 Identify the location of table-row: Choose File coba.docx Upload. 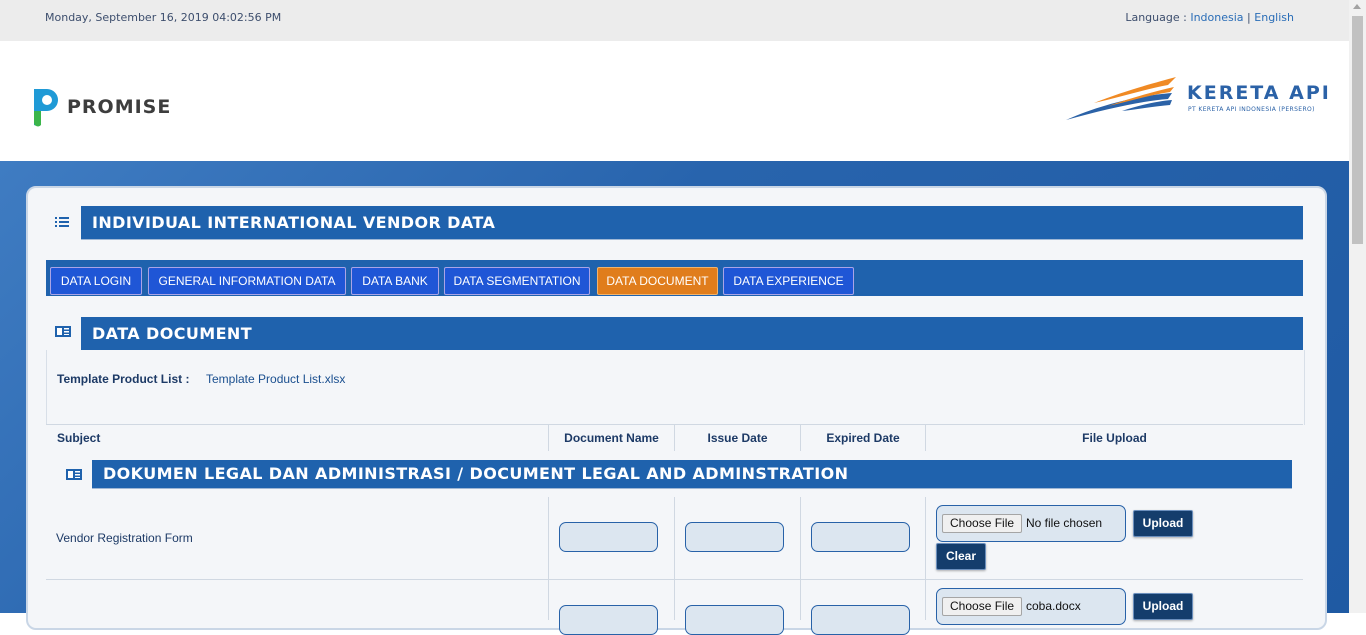
(674, 607).